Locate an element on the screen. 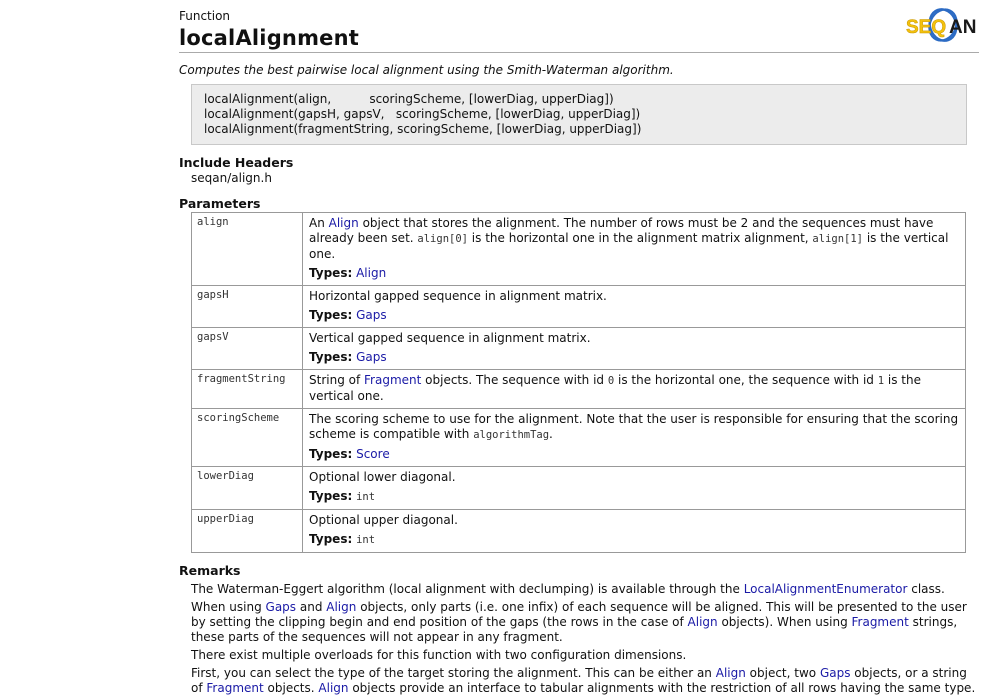 The height and width of the screenshot is (696, 1004). inline-code: align[0] is located at coordinates (442, 239).